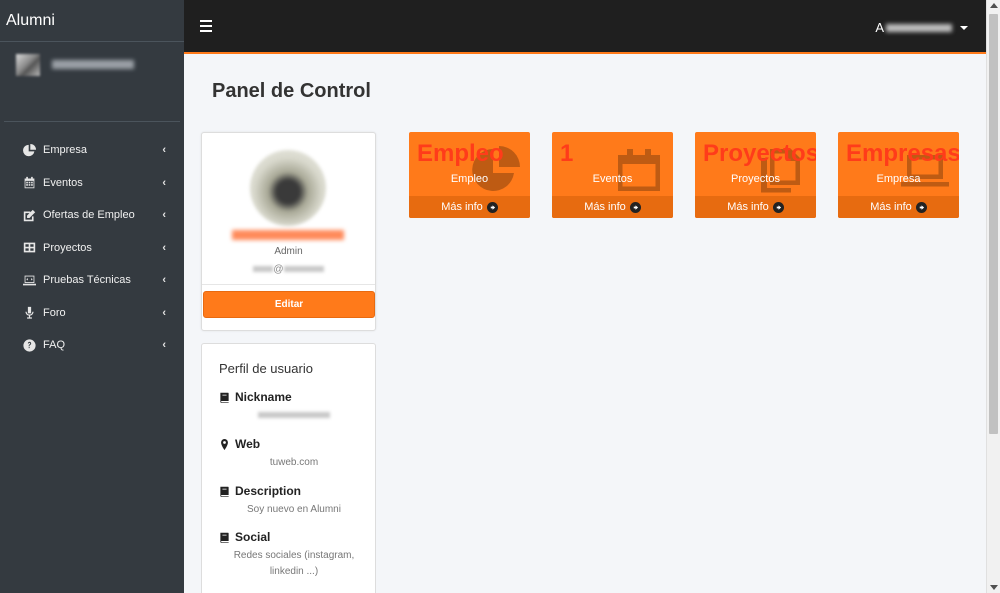 This screenshot has width=1000, height=593. I want to click on web-label: Web, so click(248, 444).